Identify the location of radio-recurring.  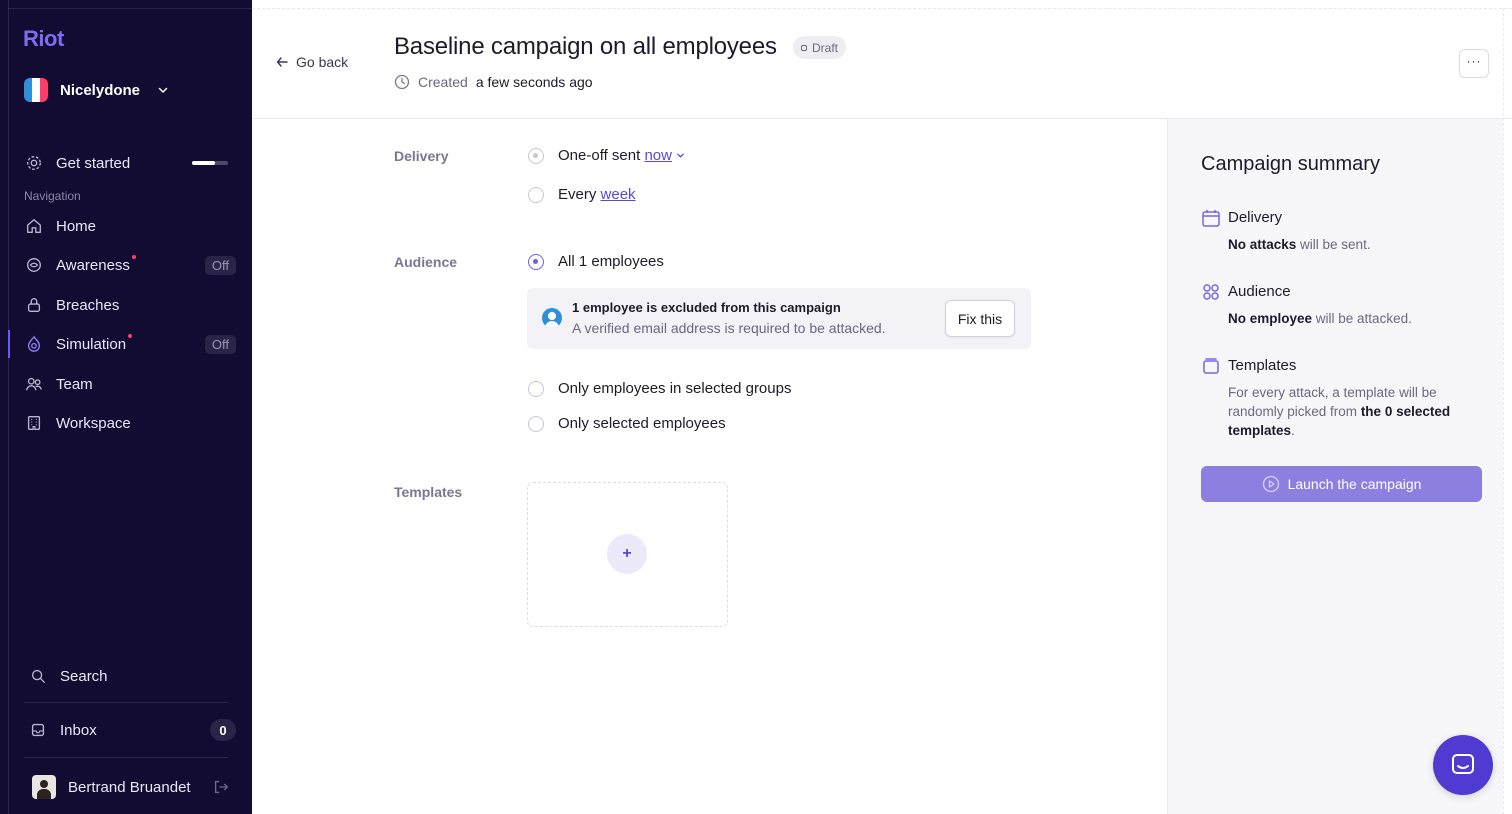
(536, 194).